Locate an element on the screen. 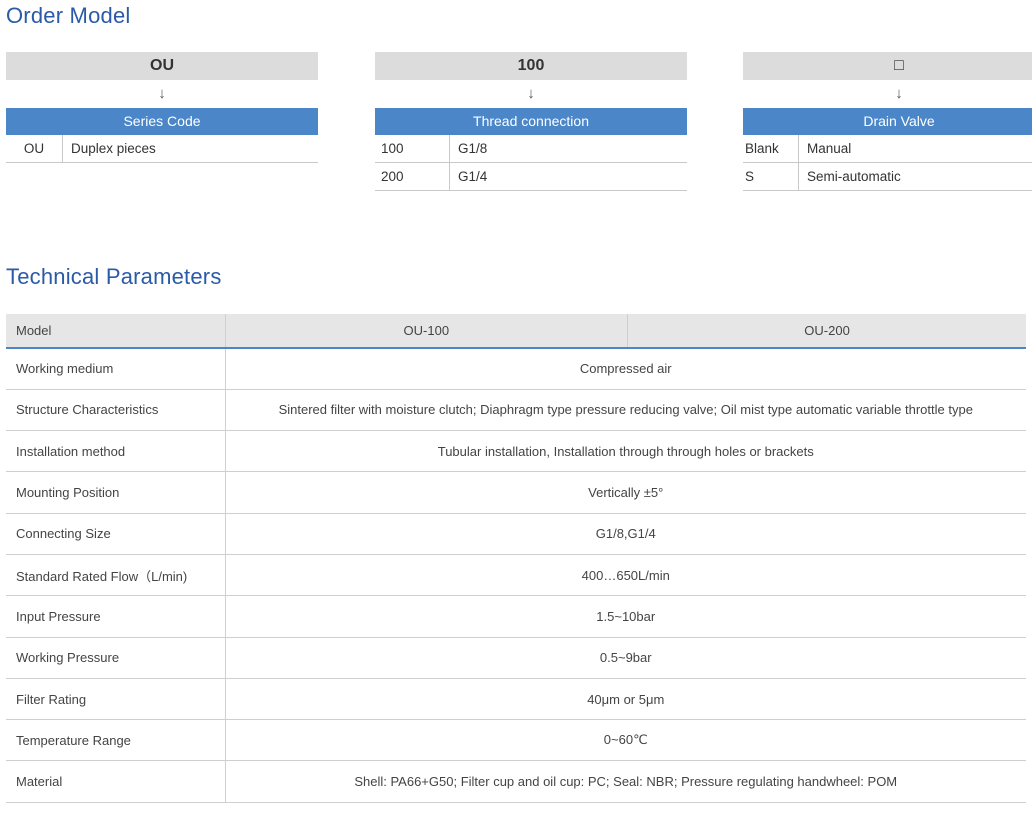 Image resolution: width=1032 pixels, height=814 pixels. param-label: Working Pressure is located at coordinates (116, 658).